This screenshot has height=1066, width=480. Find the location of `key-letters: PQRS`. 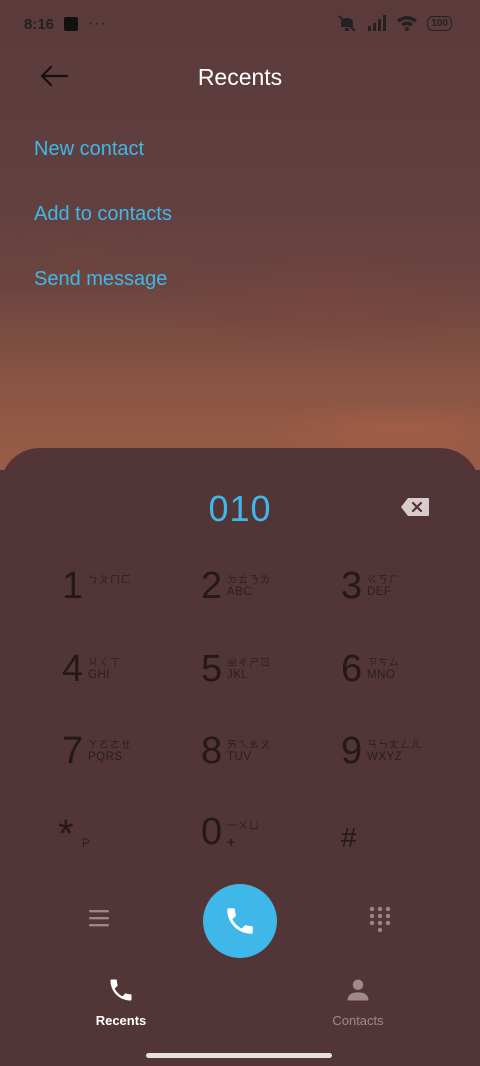

key-letters: PQRS is located at coordinates (105, 757).